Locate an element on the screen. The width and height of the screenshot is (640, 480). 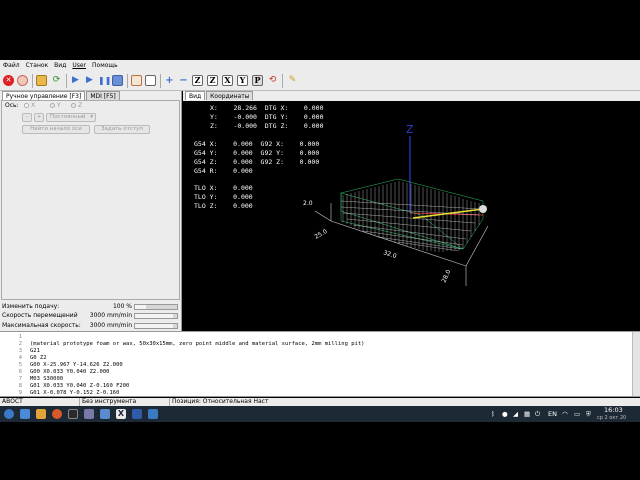
touch-off-button: Задать отступ is located at coordinates (122, 129).